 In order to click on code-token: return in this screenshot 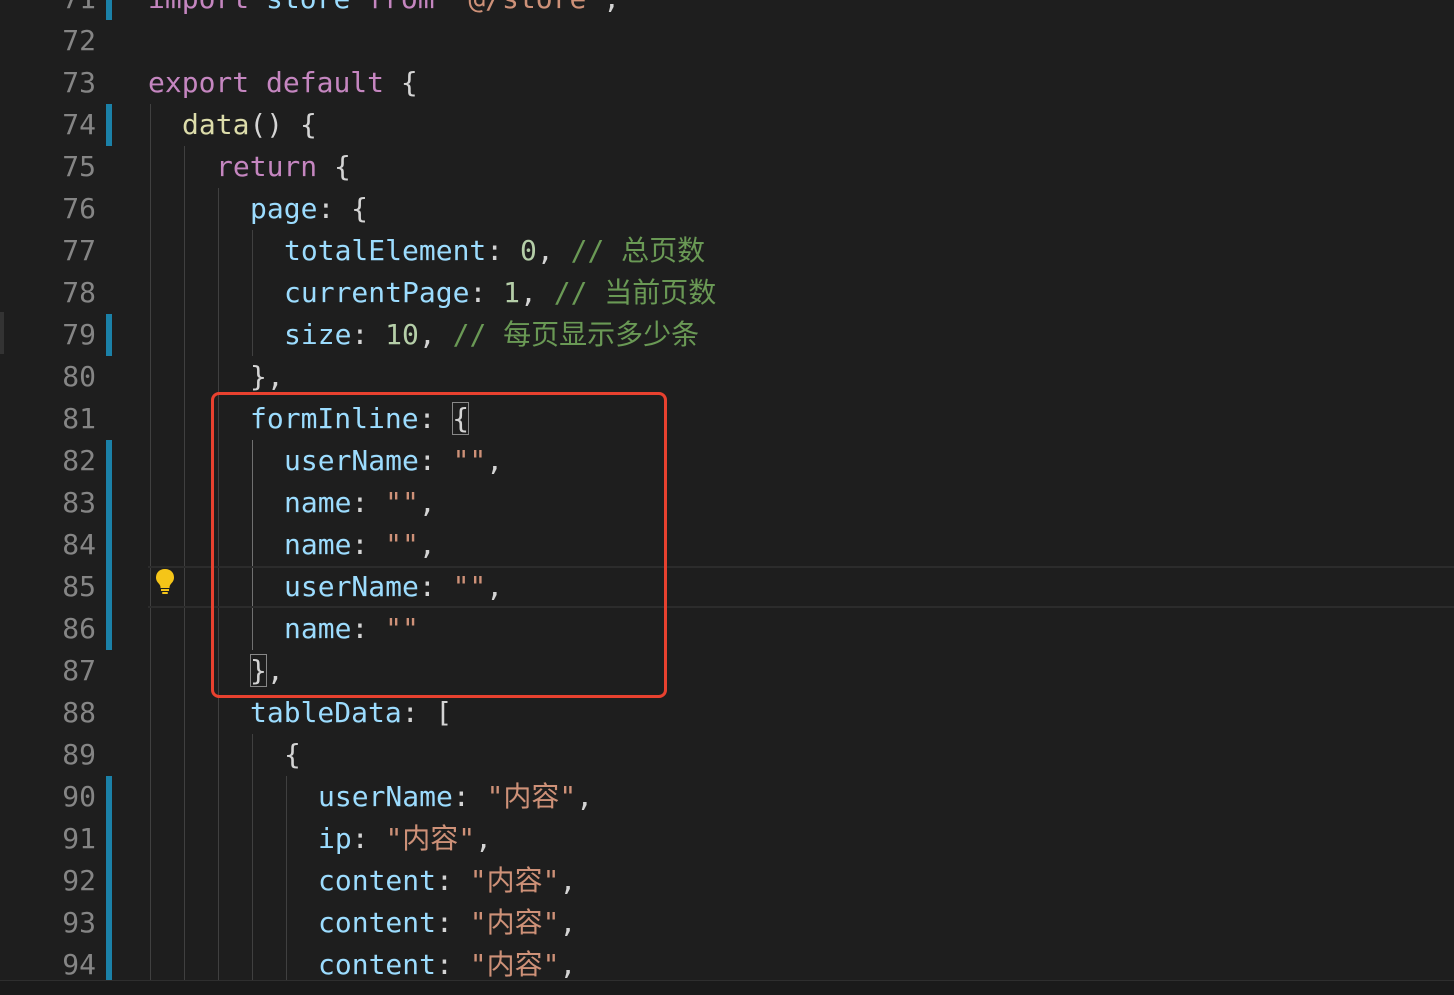, I will do `click(275, 166)`.